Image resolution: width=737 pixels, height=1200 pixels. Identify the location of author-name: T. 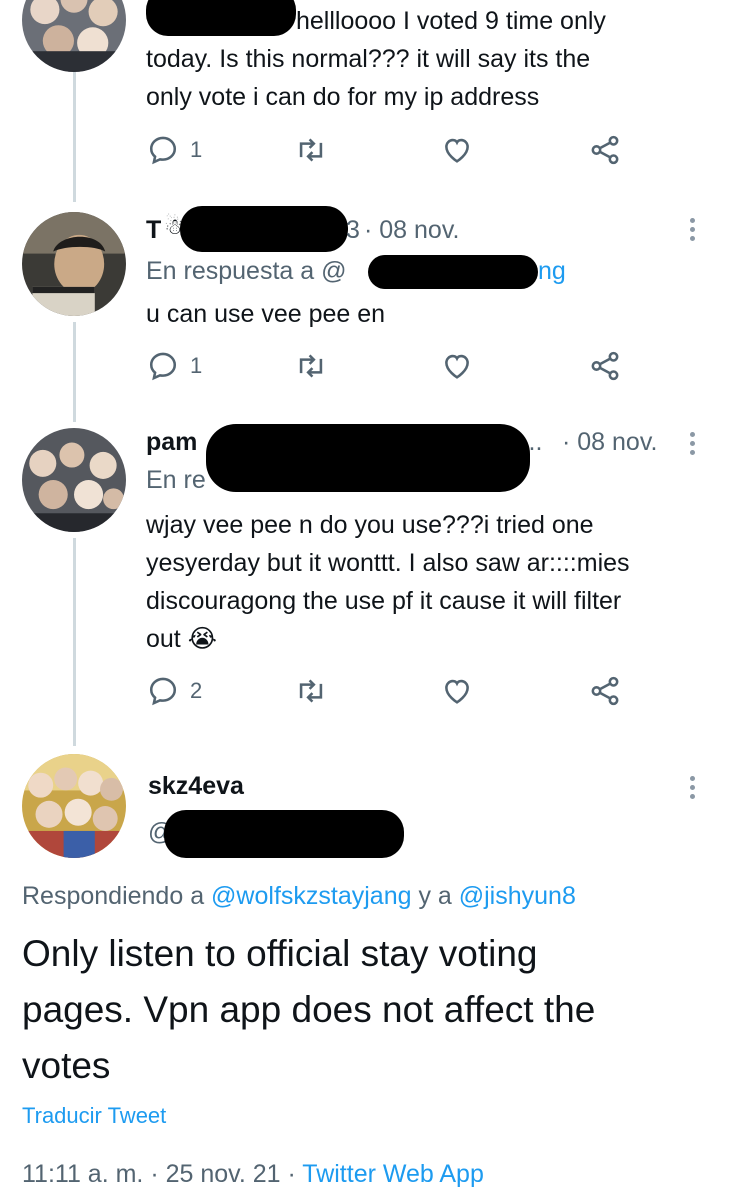
(153, 230).